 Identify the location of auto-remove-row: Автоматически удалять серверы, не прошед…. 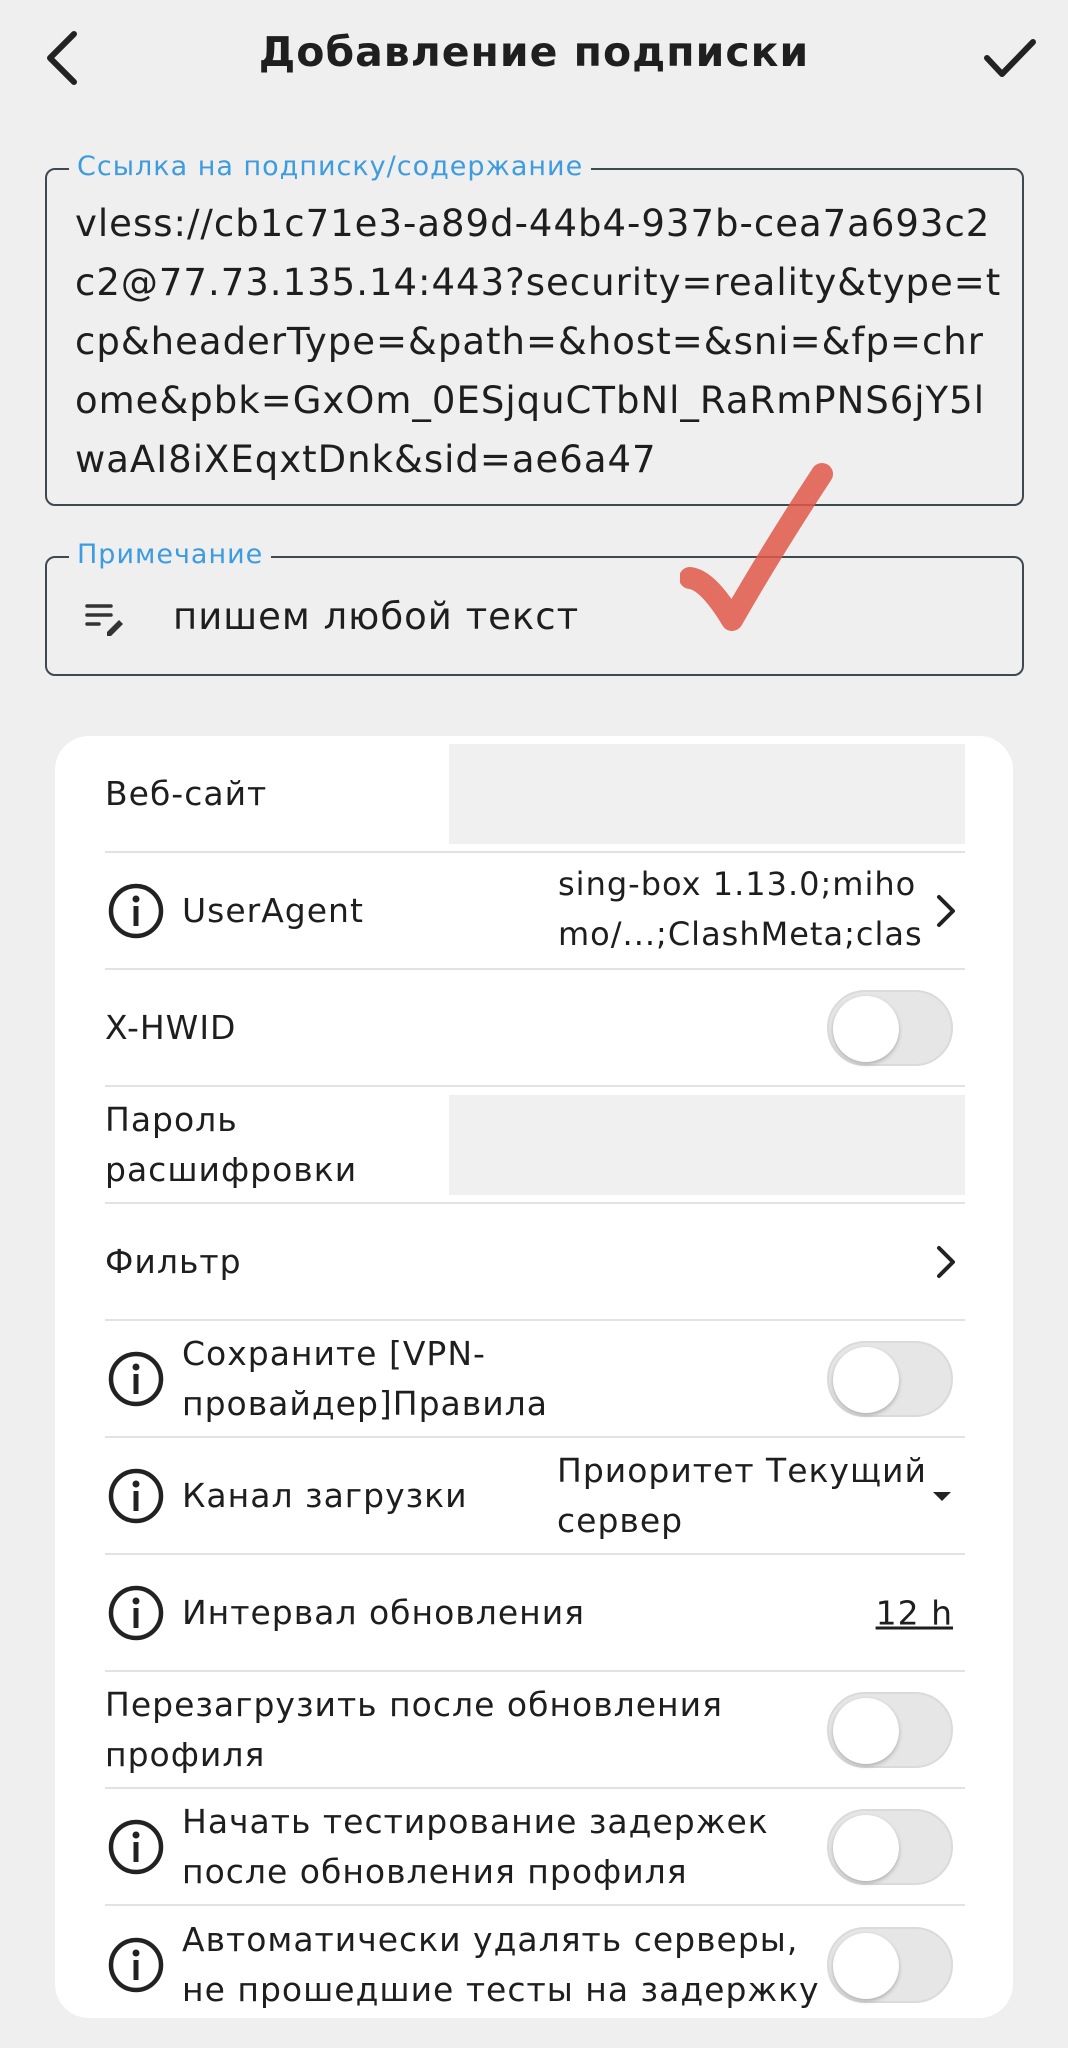
(535, 1962).